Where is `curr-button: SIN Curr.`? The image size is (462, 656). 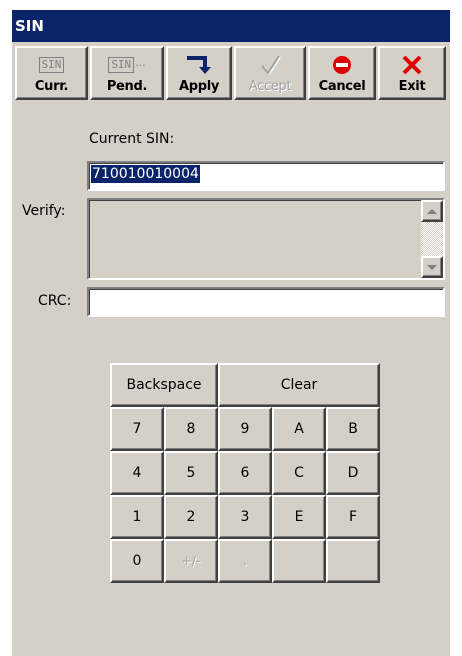
curr-button: SIN Curr. is located at coordinates (51, 73).